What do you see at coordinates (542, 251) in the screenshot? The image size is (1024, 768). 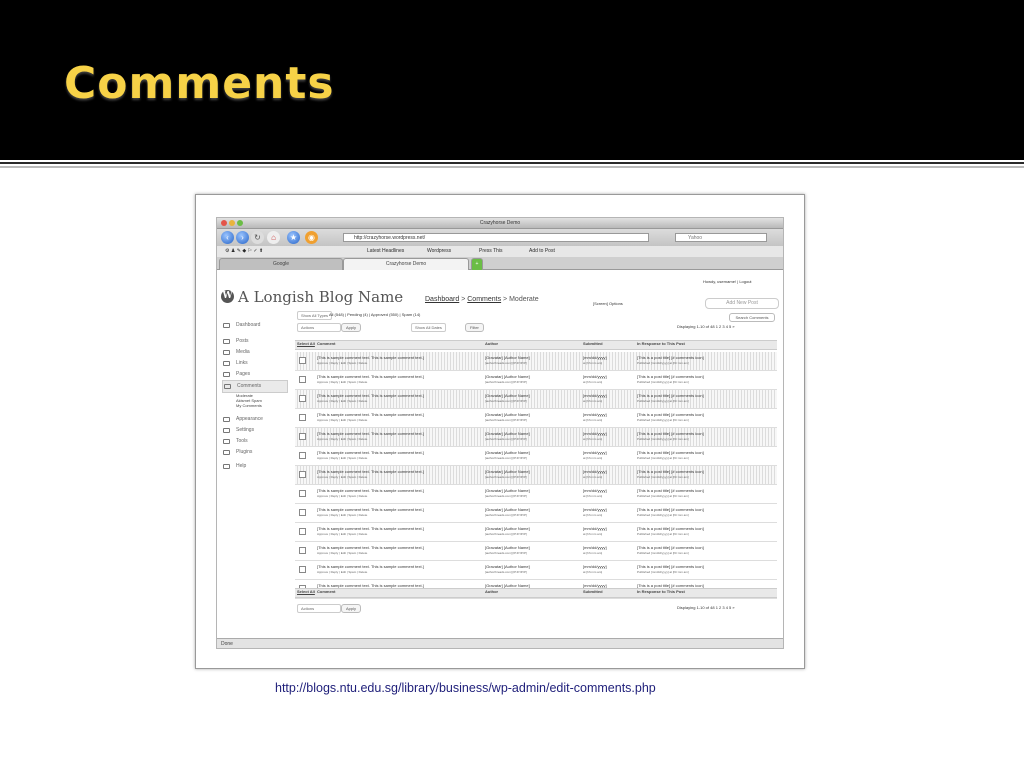 I see `bookmark-add-to-post: Add to Post` at bounding box center [542, 251].